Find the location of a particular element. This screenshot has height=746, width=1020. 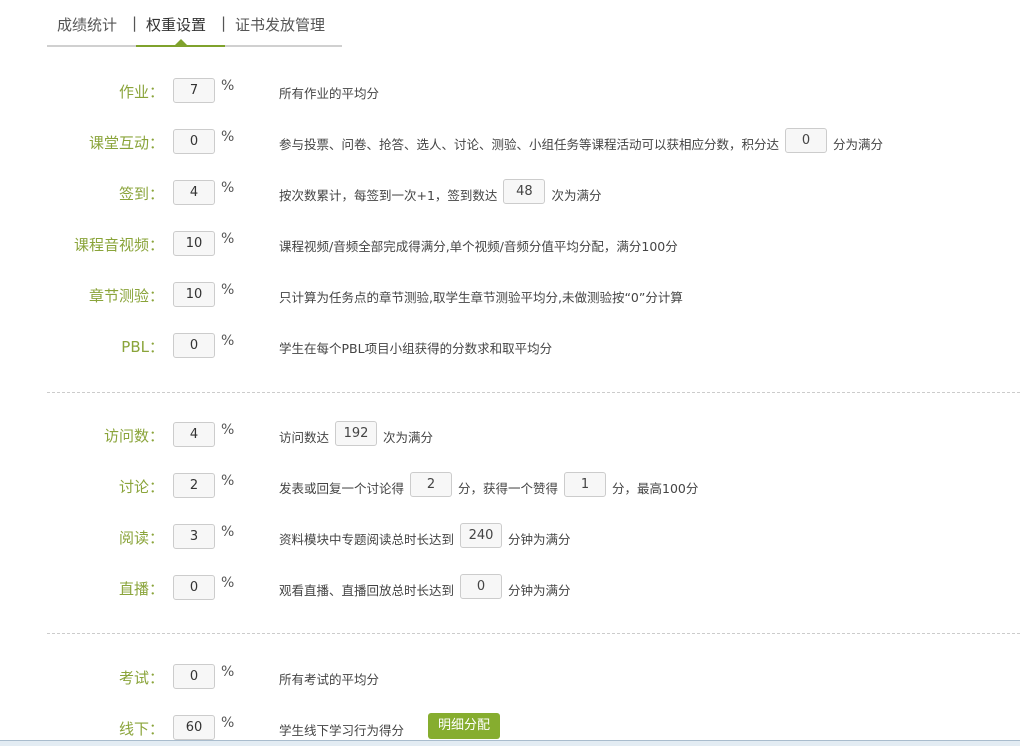

weight-label: 访问数： is located at coordinates (133, 436).